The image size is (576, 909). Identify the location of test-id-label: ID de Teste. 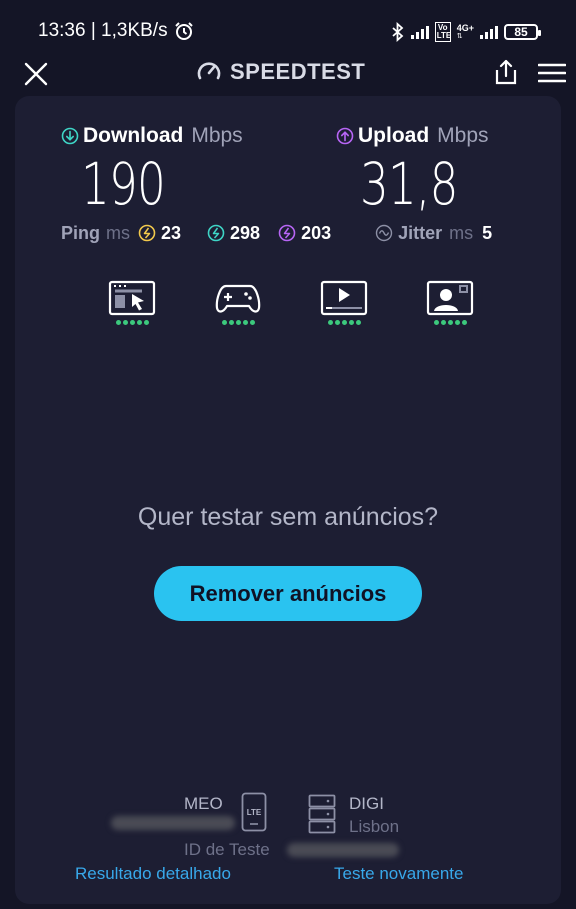
(227, 849).